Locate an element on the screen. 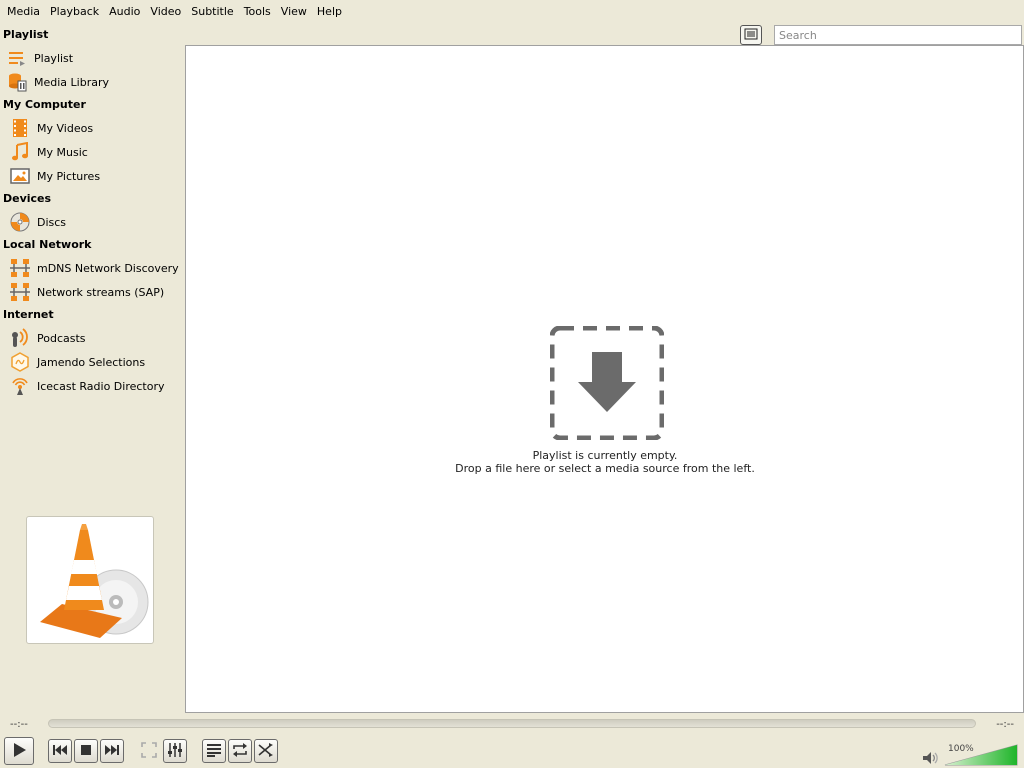 This screenshot has height=768, width=1024. sidebar-item-podcasts: Podcasts is located at coordinates (92, 338).